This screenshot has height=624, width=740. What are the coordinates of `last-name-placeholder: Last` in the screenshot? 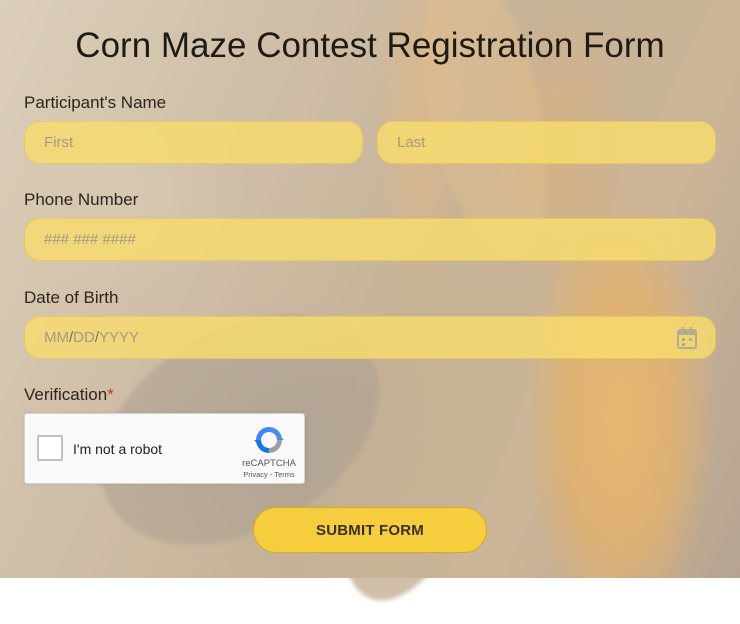 It's located at (411, 142).